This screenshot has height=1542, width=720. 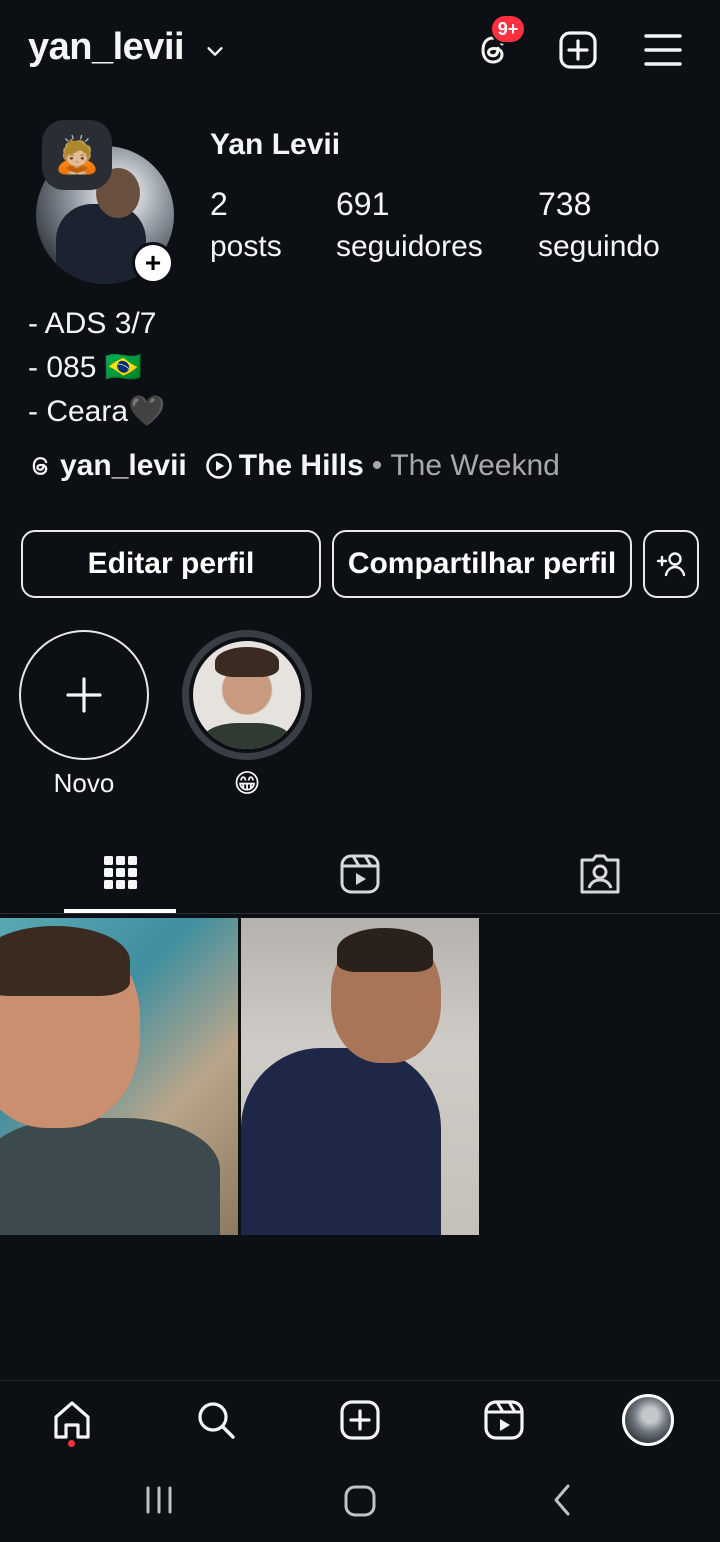 I want to click on stat-posts: 2 posts, so click(x=246, y=229).